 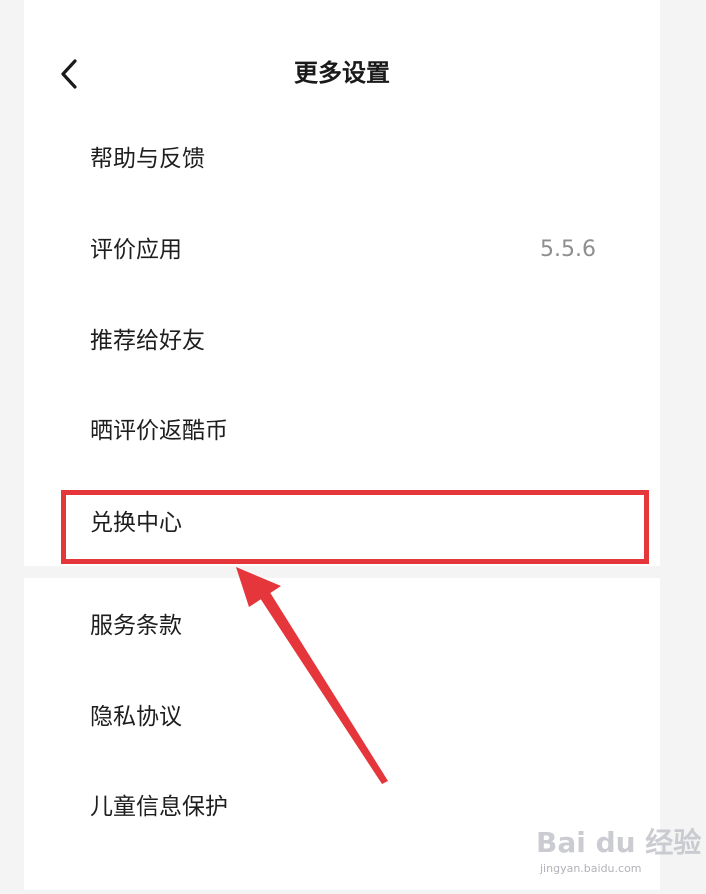 What do you see at coordinates (342, 807) in the screenshot?
I see `menu-item-child-protection: 儿童信息保护` at bounding box center [342, 807].